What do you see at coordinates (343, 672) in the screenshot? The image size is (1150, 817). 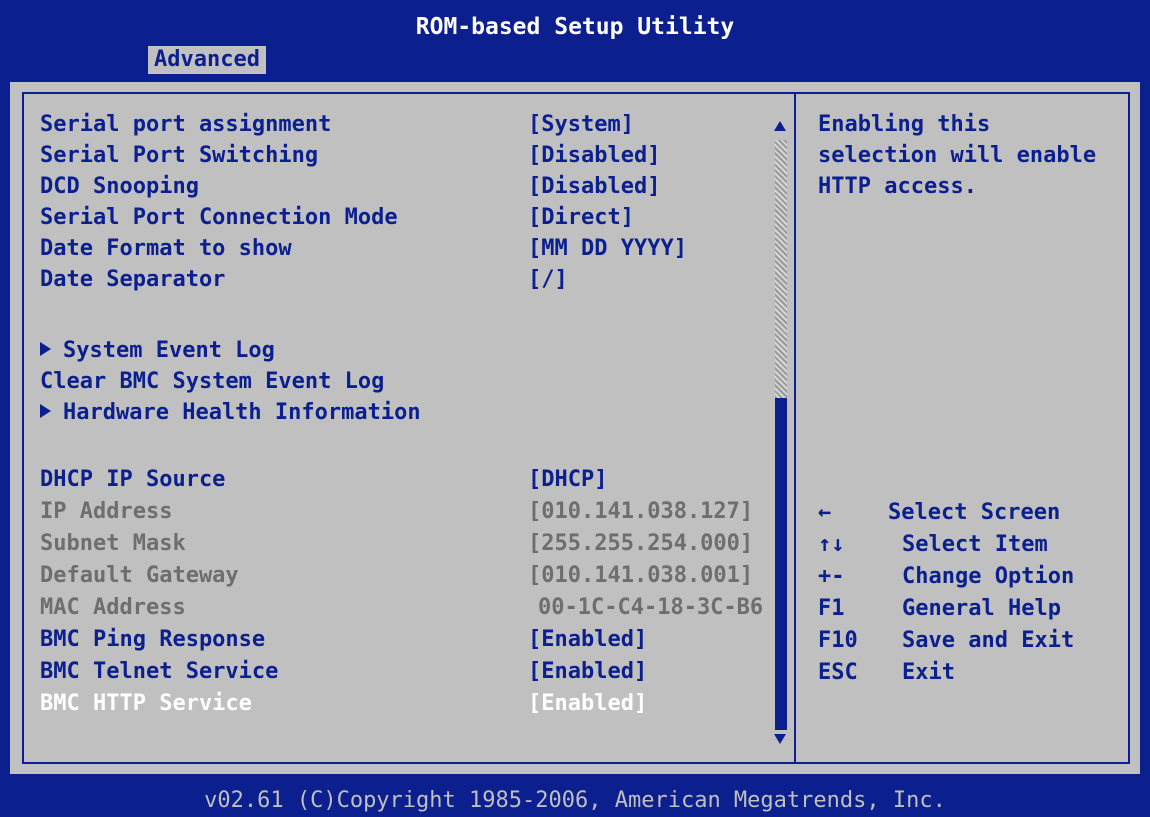 I see `setting-bmc-telnet-service: BMC Telnet Service [Enabled]` at bounding box center [343, 672].